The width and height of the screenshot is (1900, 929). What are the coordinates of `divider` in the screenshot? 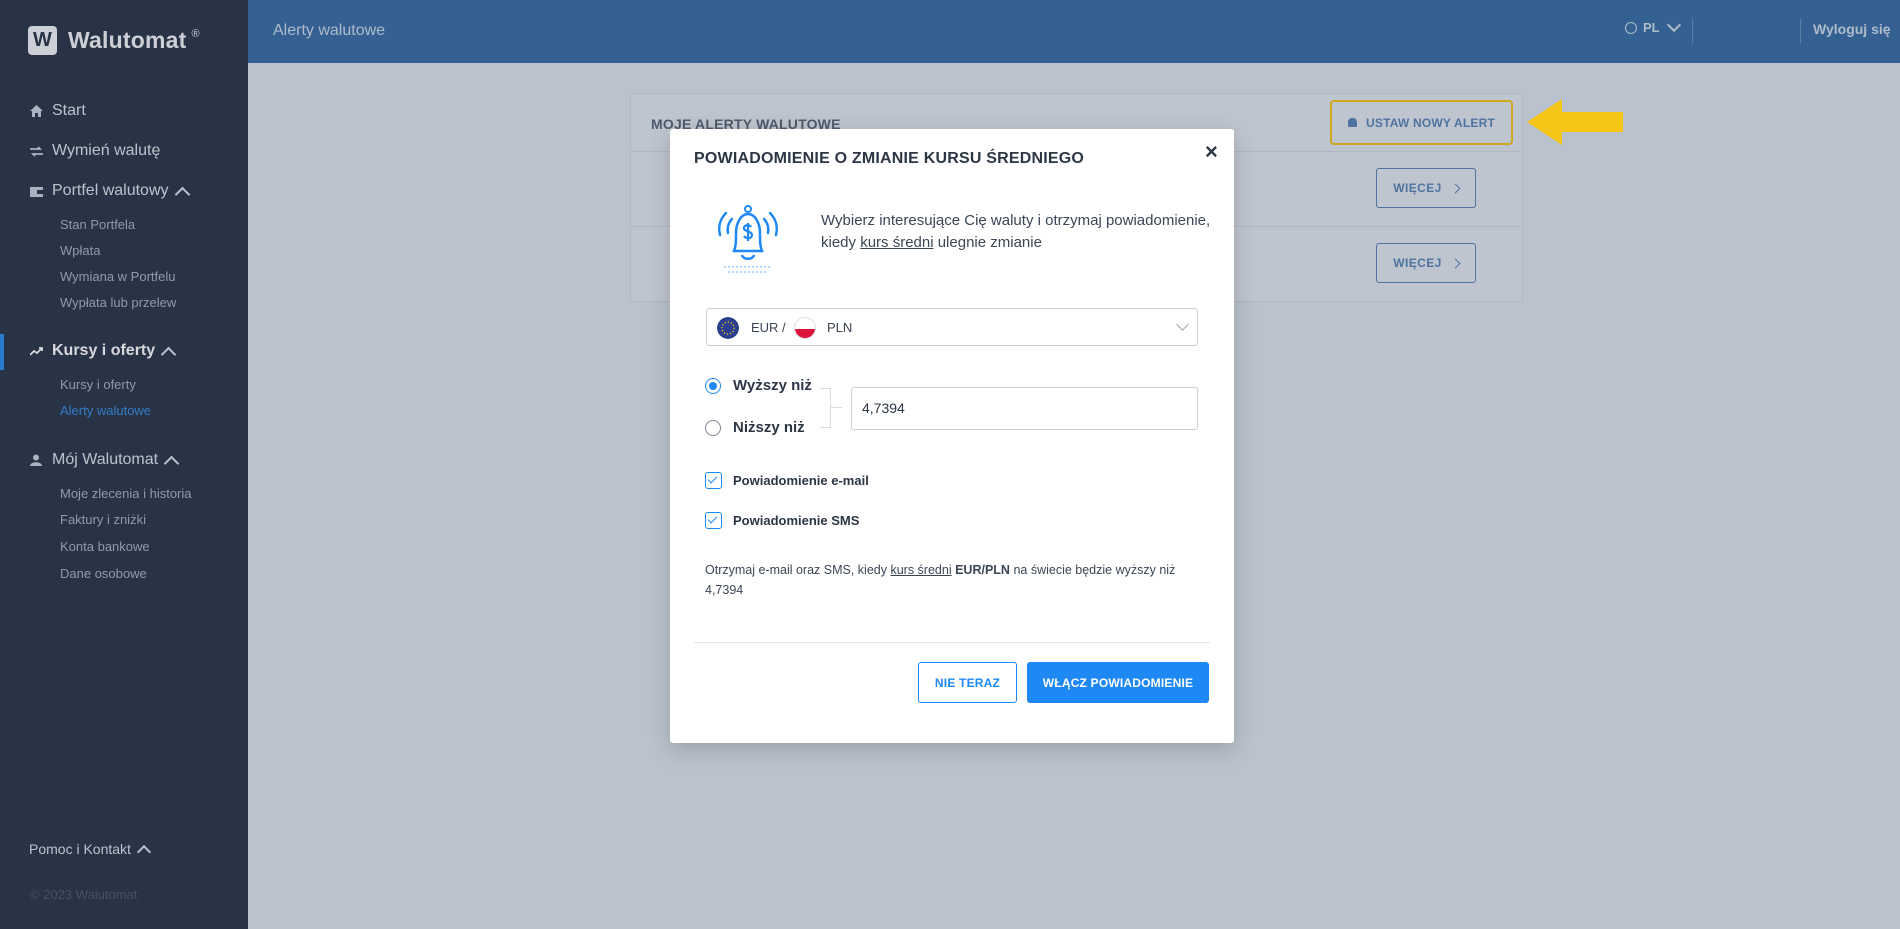 It's located at (952, 642).